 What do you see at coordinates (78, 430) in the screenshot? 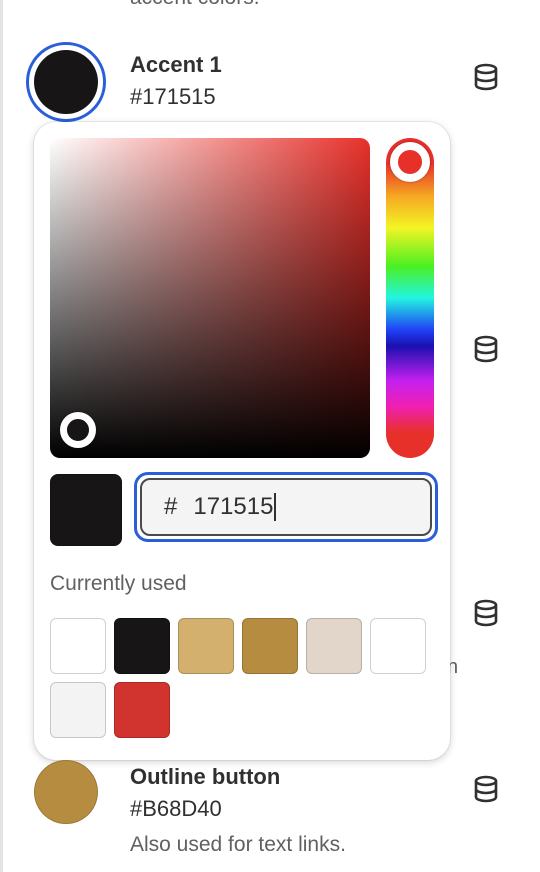
I see `saturation-handle` at bounding box center [78, 430].